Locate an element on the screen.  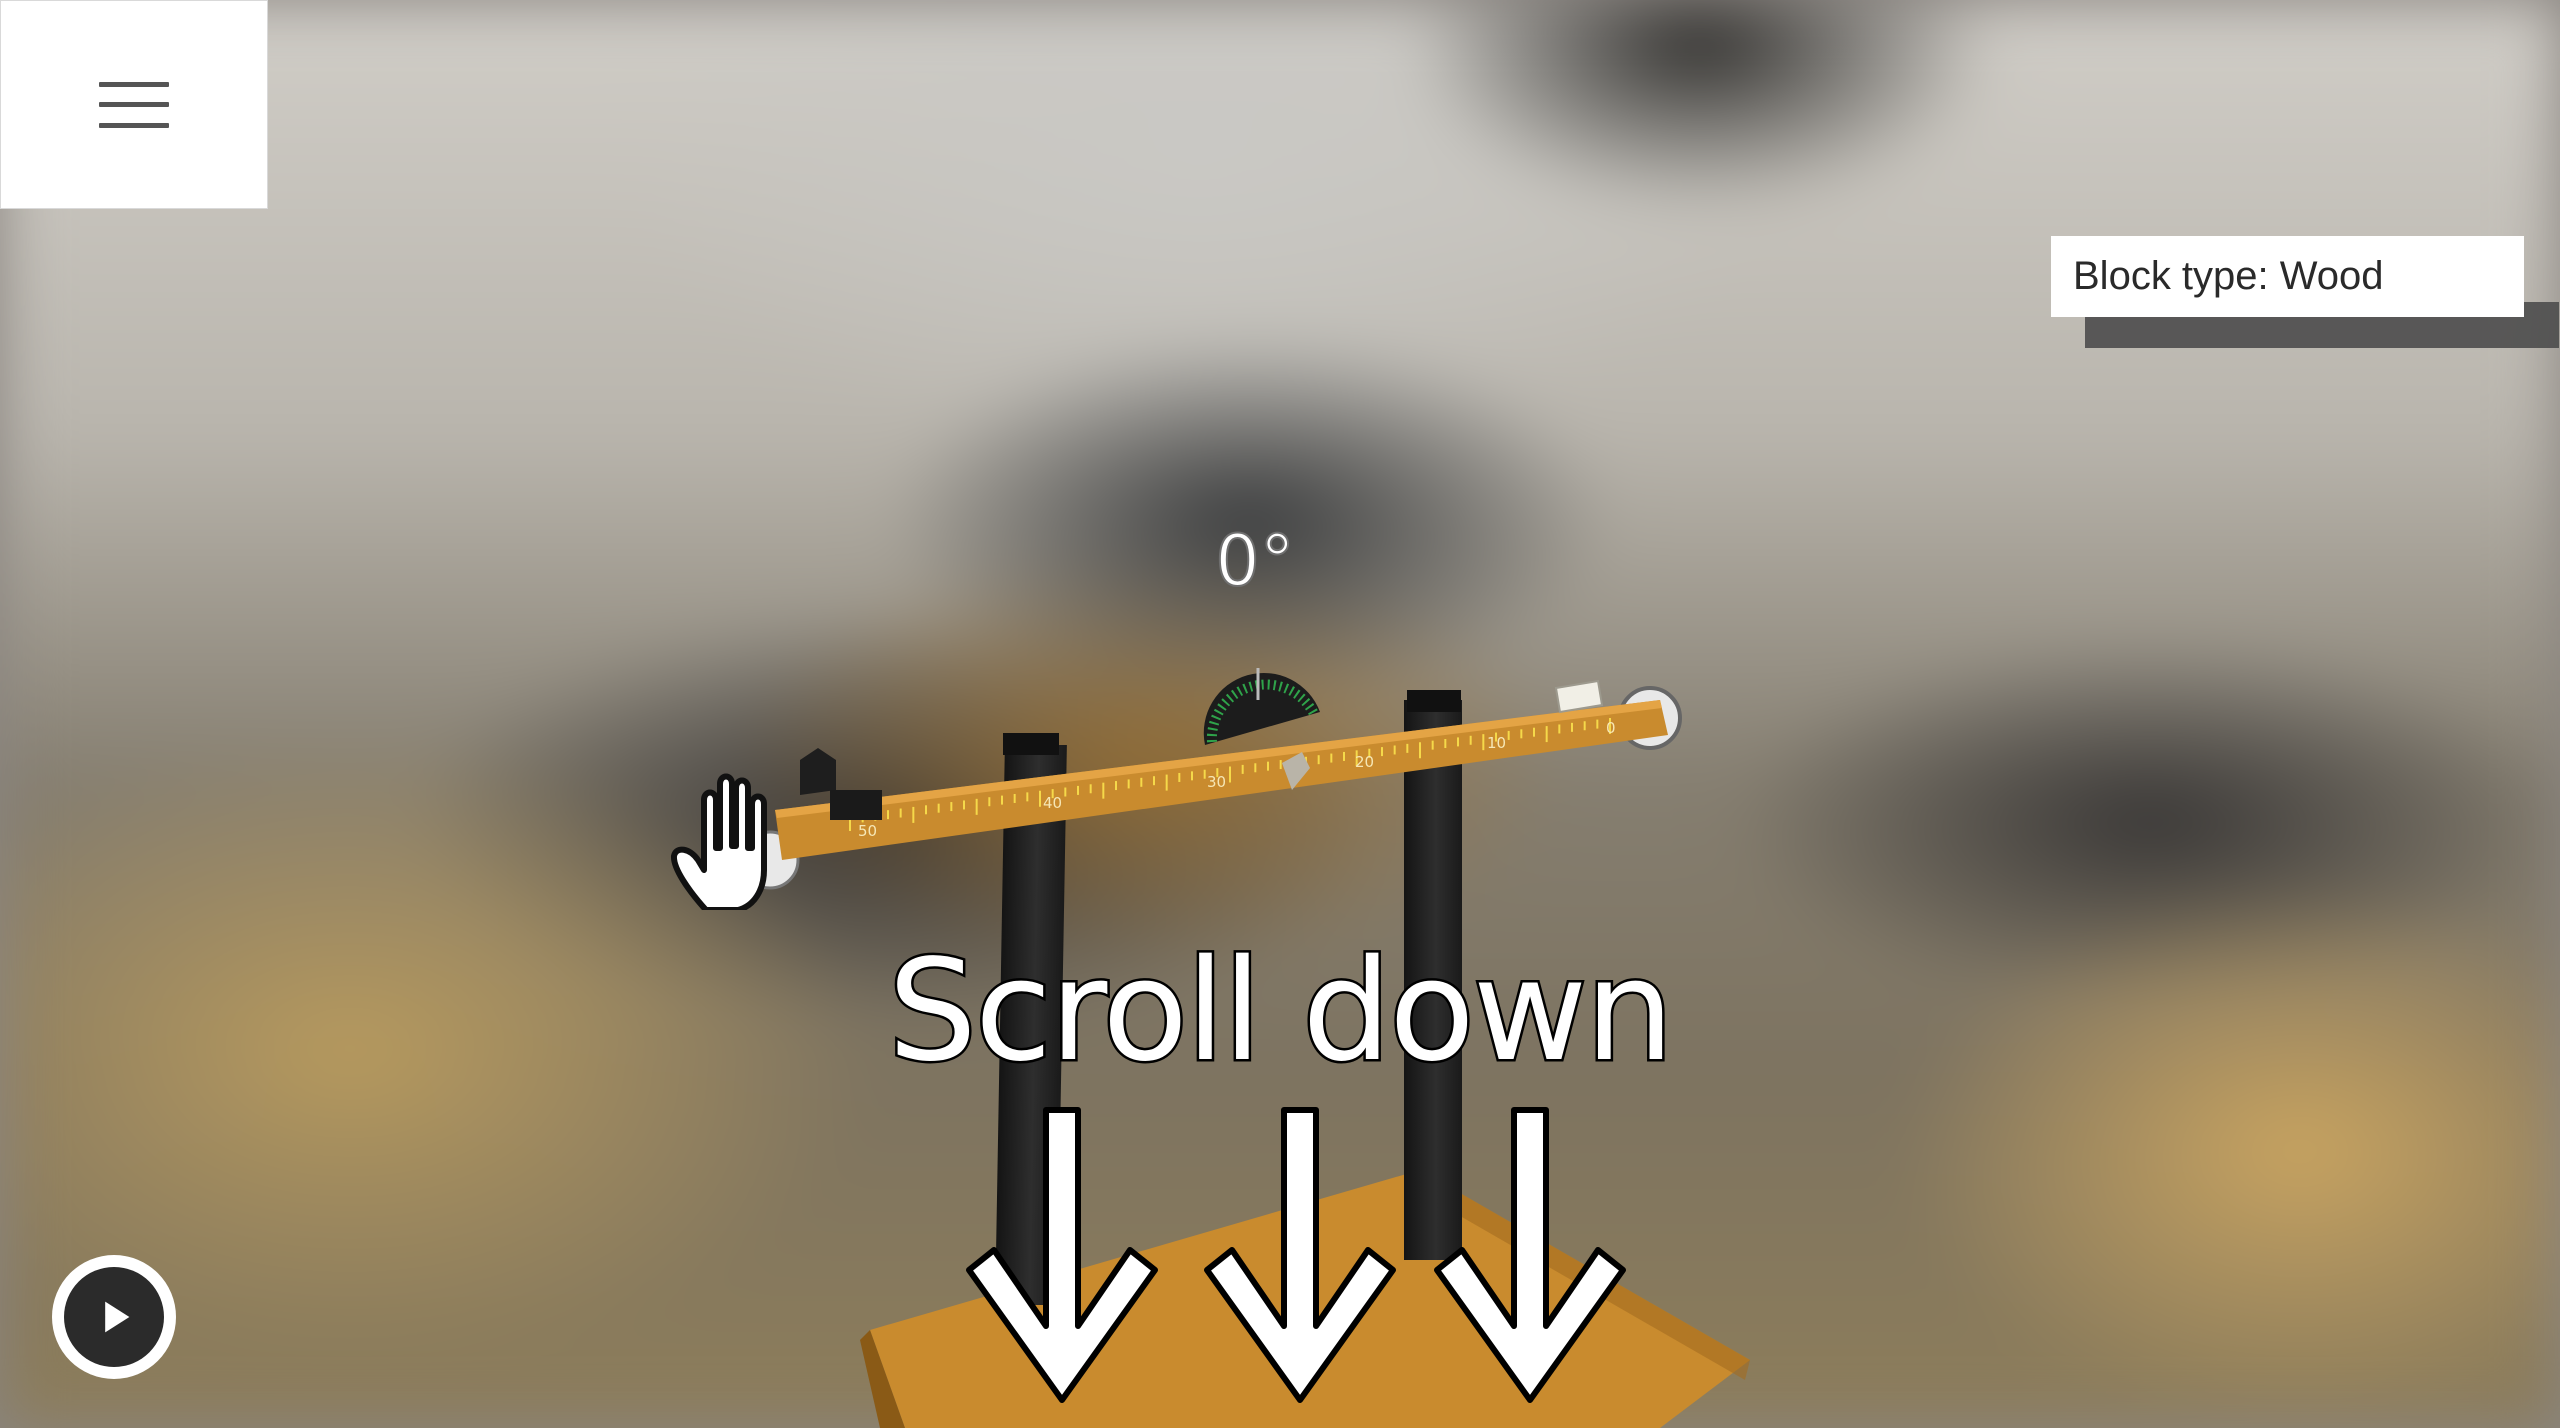
menu-button is located at coordinates (134, 104).